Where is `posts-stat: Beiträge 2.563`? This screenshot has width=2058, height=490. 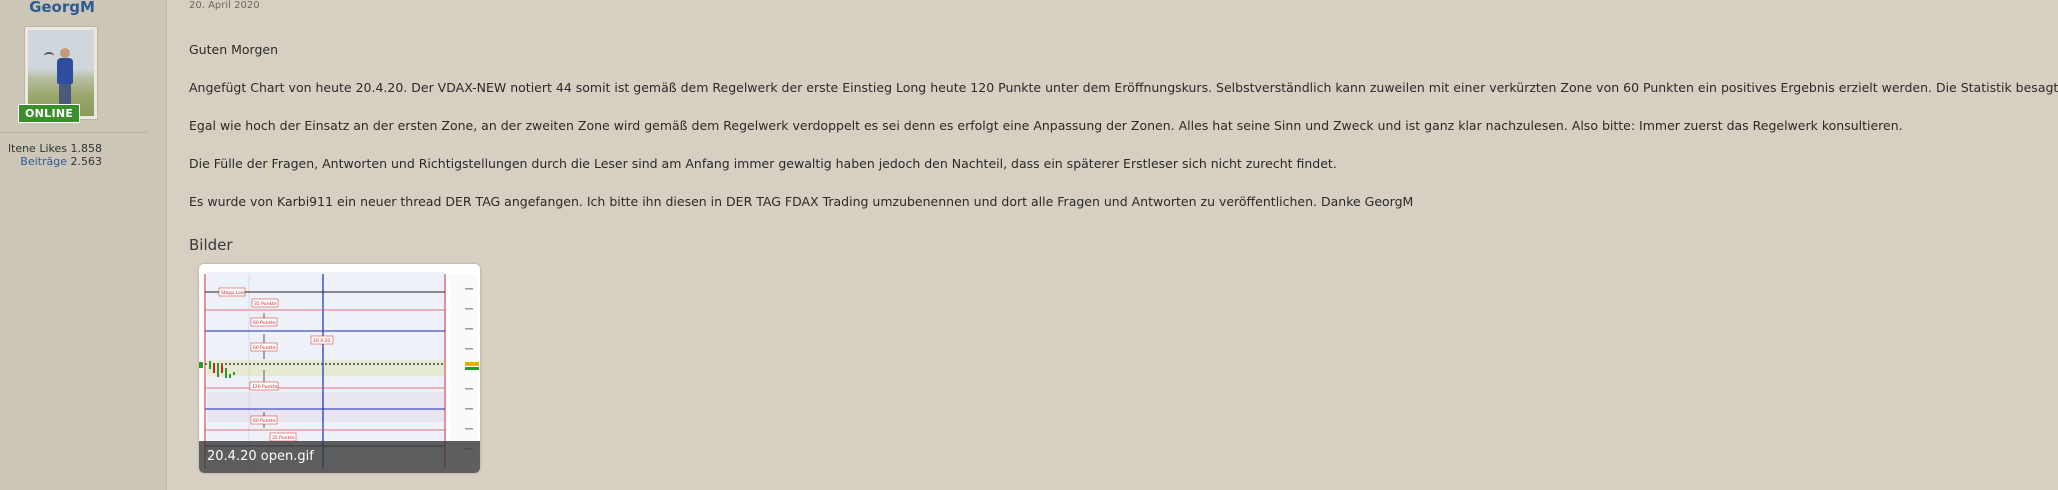 posts-stat: Beiträge 2.563 is located at coordinates (61, 161).